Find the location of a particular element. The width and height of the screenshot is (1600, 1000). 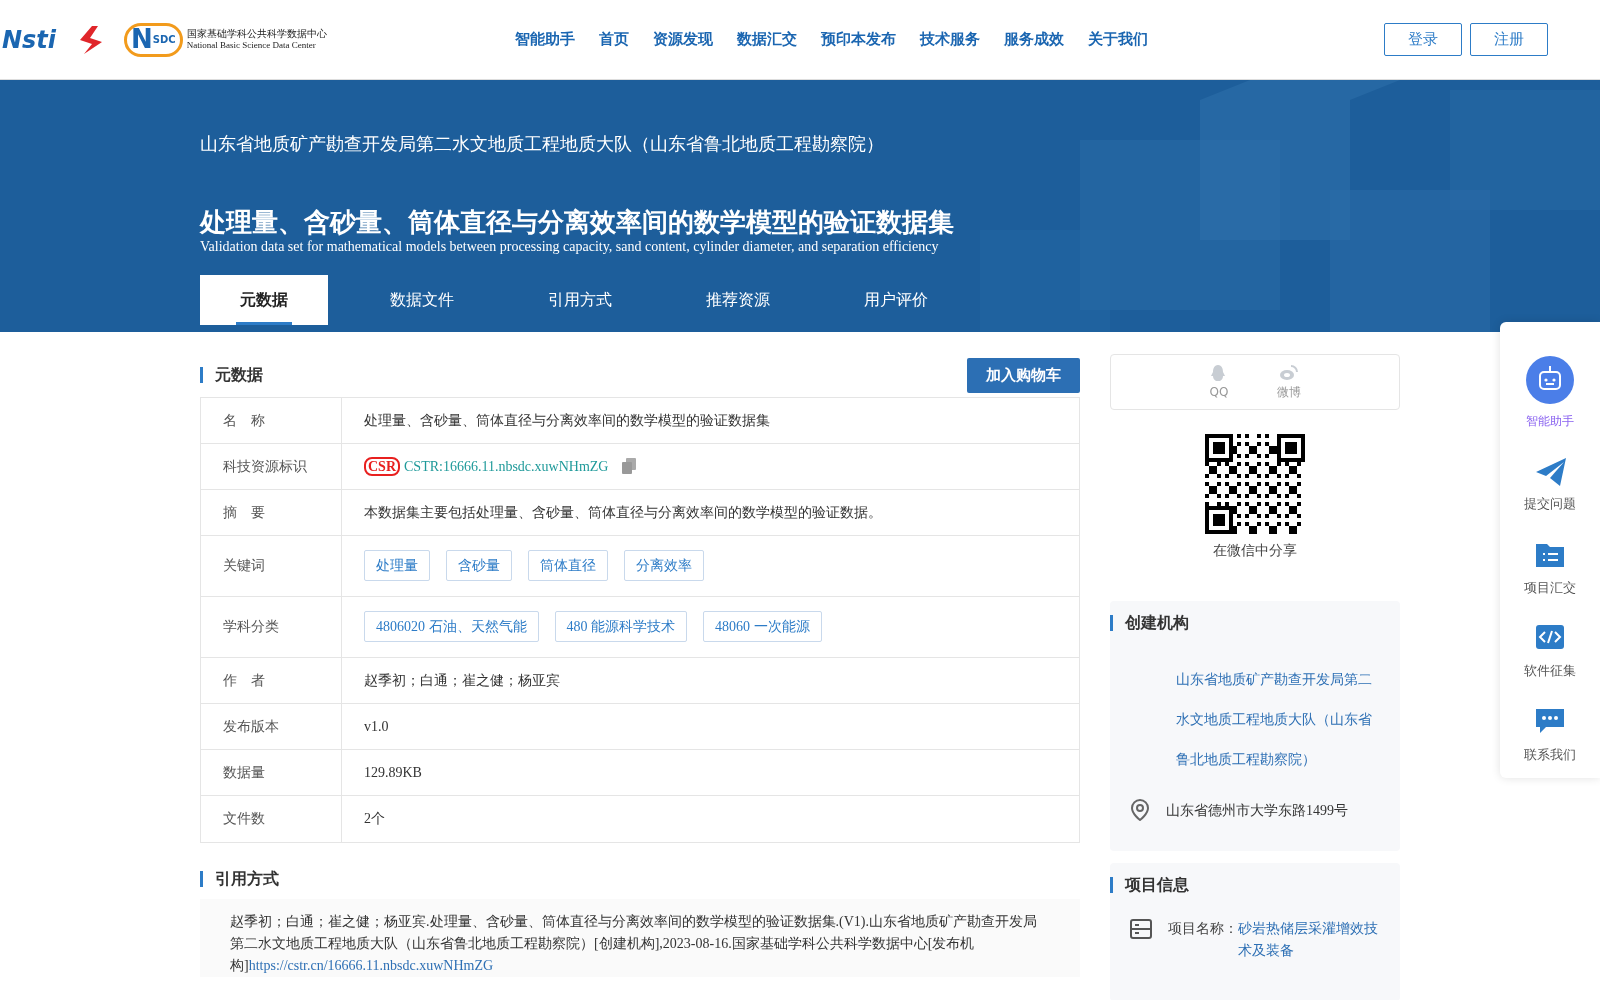

dataset-title: 处理量、含砂量、筒体直径与分离效率间的数学模型的验证数据集 is located at coordinates (577, 222).